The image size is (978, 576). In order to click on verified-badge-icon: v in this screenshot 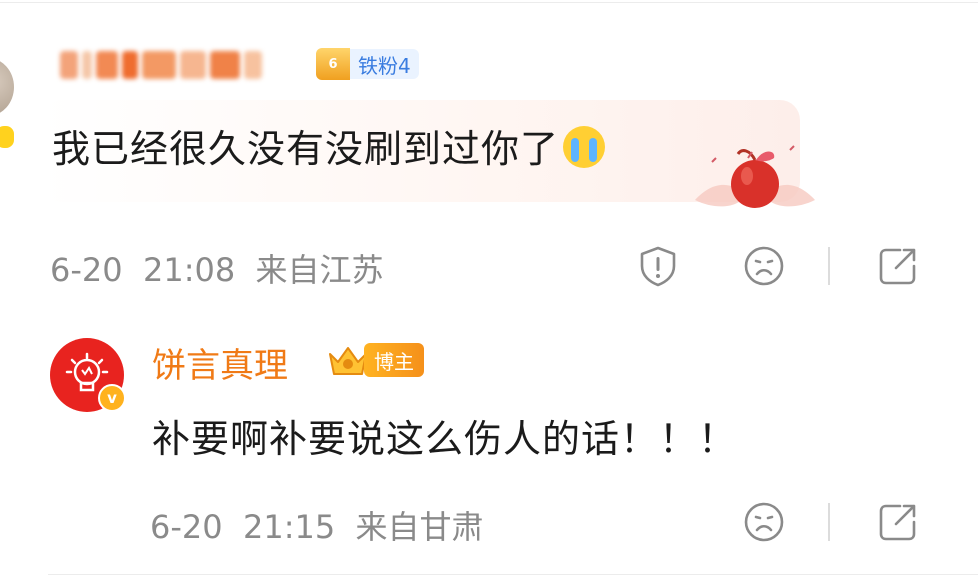, I will do `click(112, 398)`.